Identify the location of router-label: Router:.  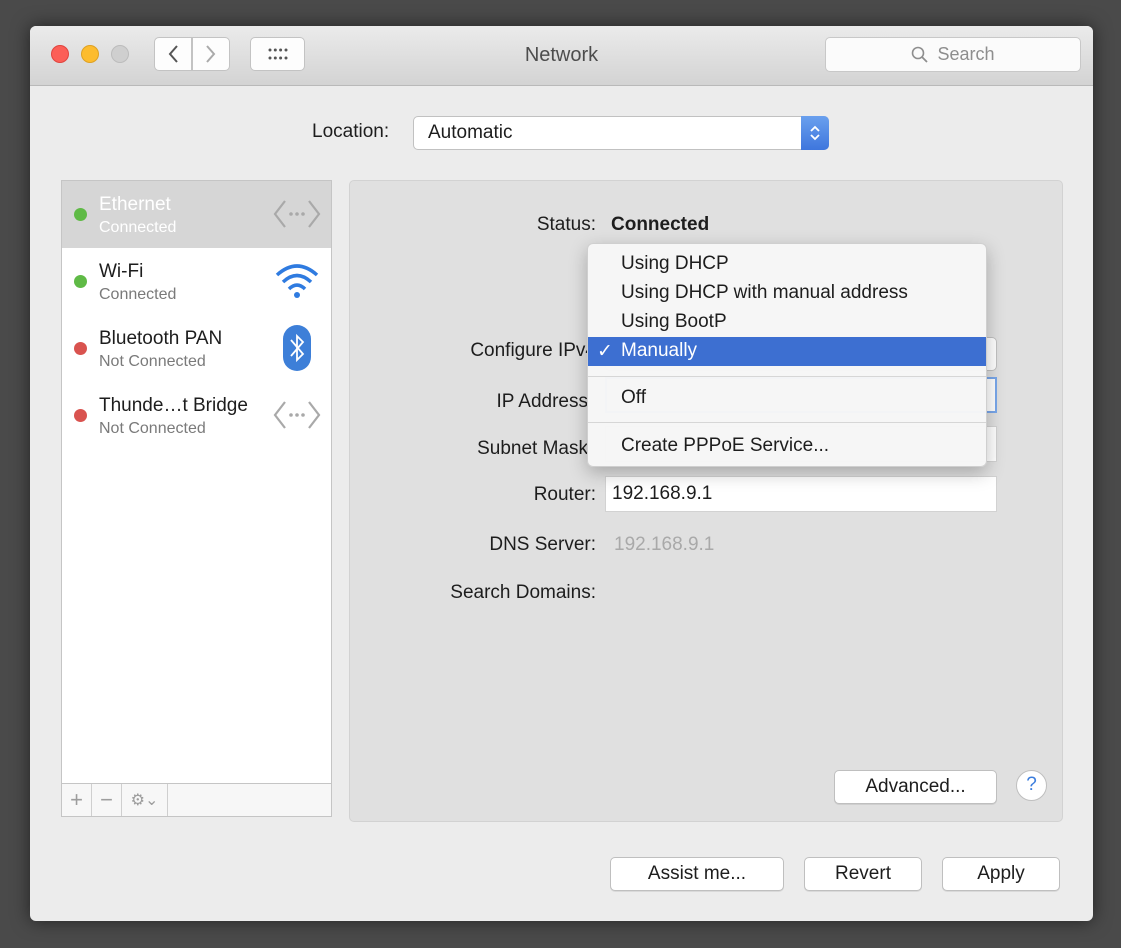
(564, 494).